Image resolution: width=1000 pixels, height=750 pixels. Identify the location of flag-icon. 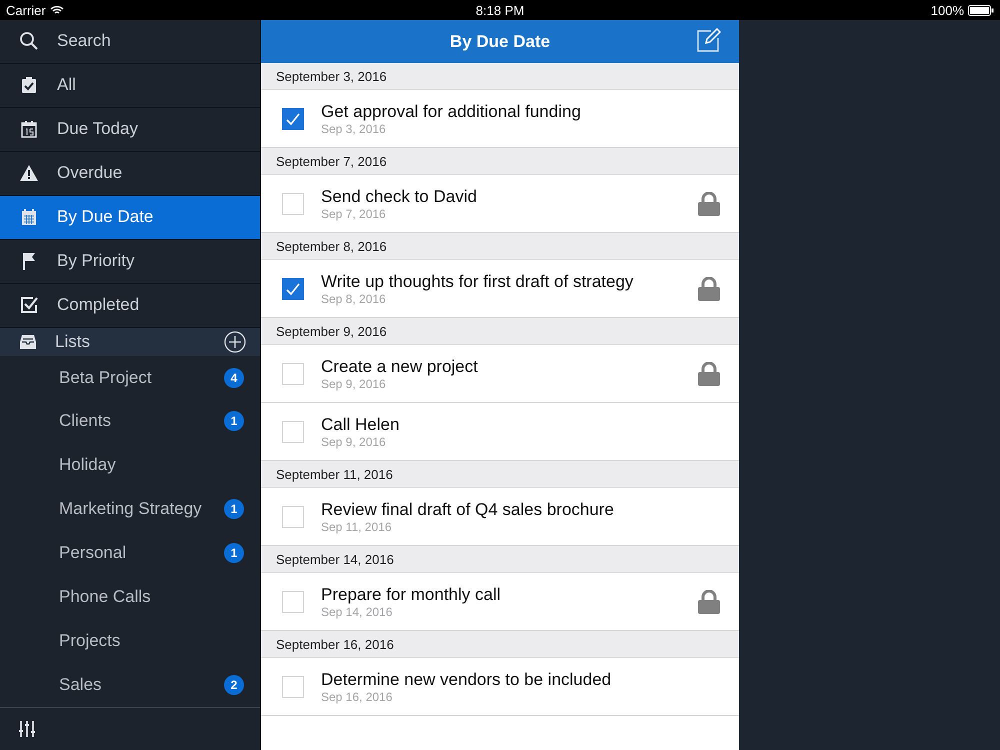
(29, 261).